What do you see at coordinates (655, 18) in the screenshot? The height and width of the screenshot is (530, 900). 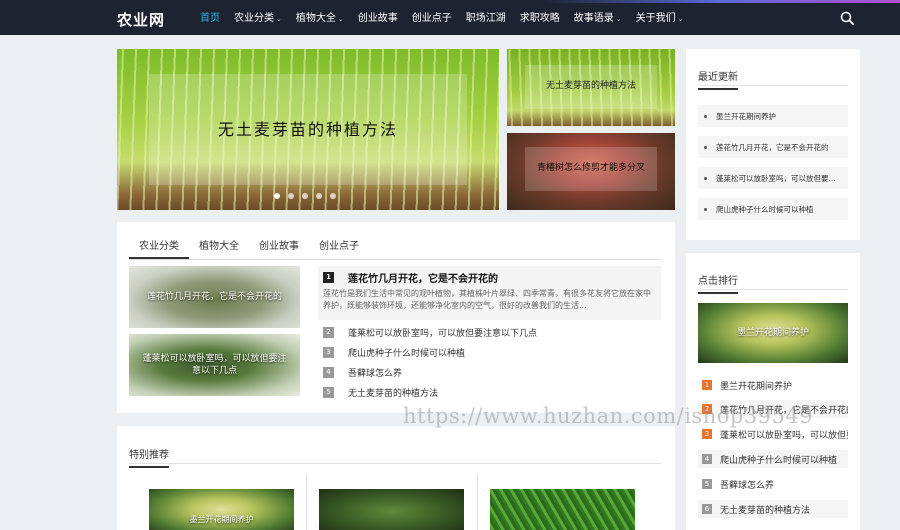 I see `nav-item-label: 关于我们` at bounding box center [655, 18].